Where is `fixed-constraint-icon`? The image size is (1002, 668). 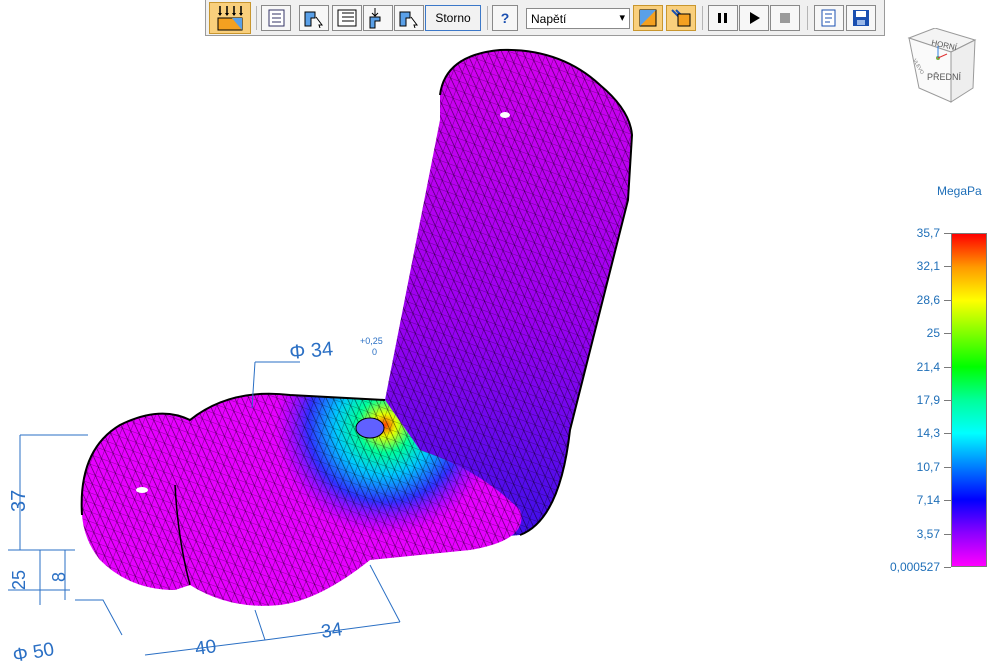
fixed-constraint-icon is located at coordinates (375, 18).